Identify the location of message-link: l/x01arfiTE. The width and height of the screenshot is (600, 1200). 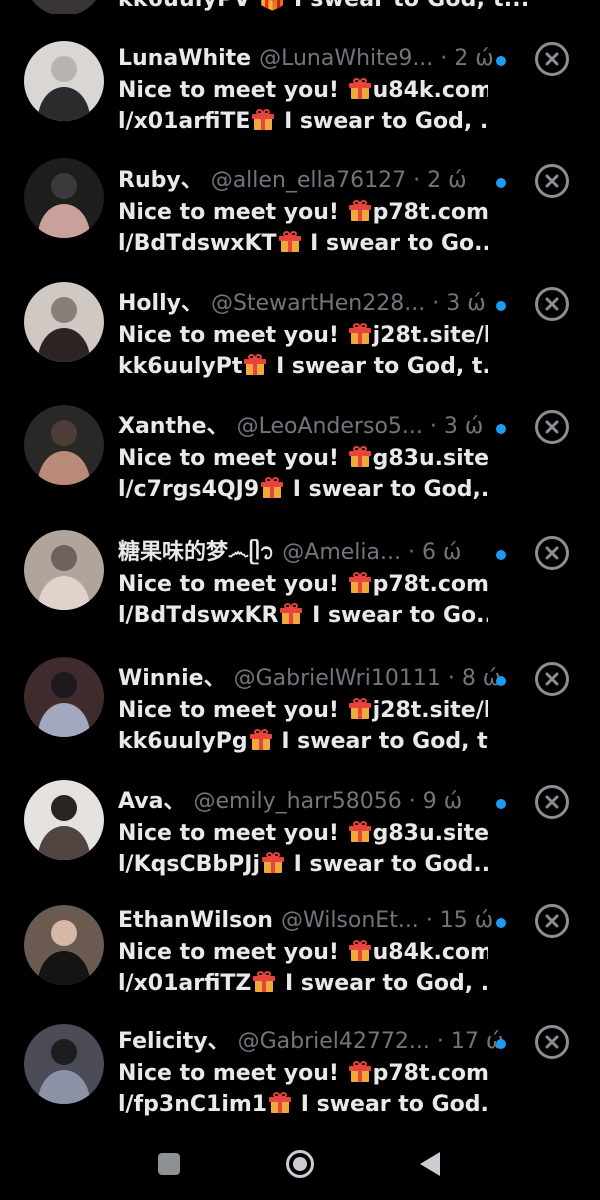
(184, 121).